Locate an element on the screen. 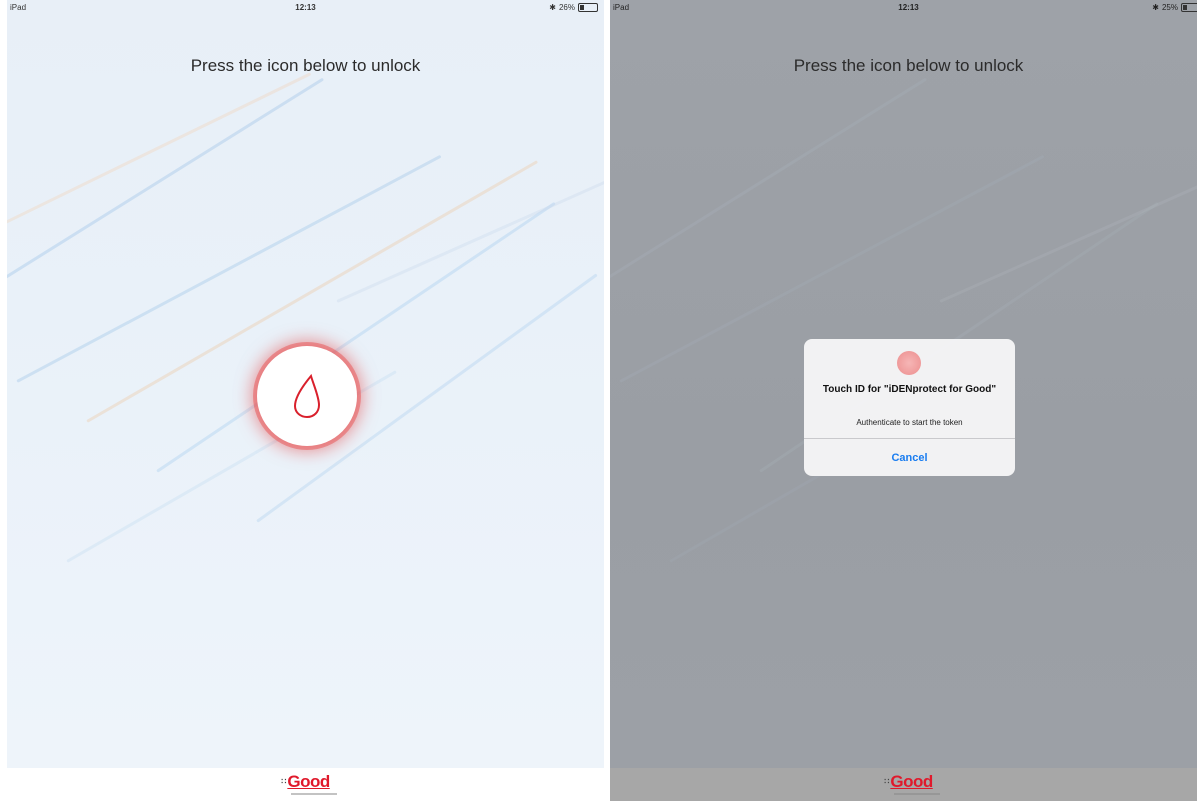  battery-percent: 26% is located at coordinates (566, 7).